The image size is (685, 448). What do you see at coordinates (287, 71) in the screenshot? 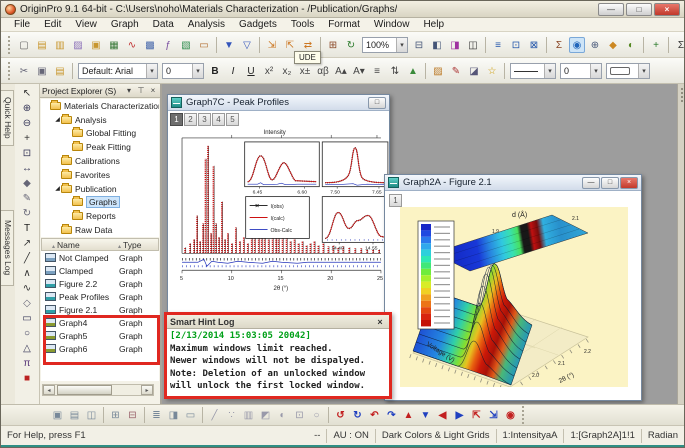
I see `subscript-icon: x₂` at bounding box center [287, 71].